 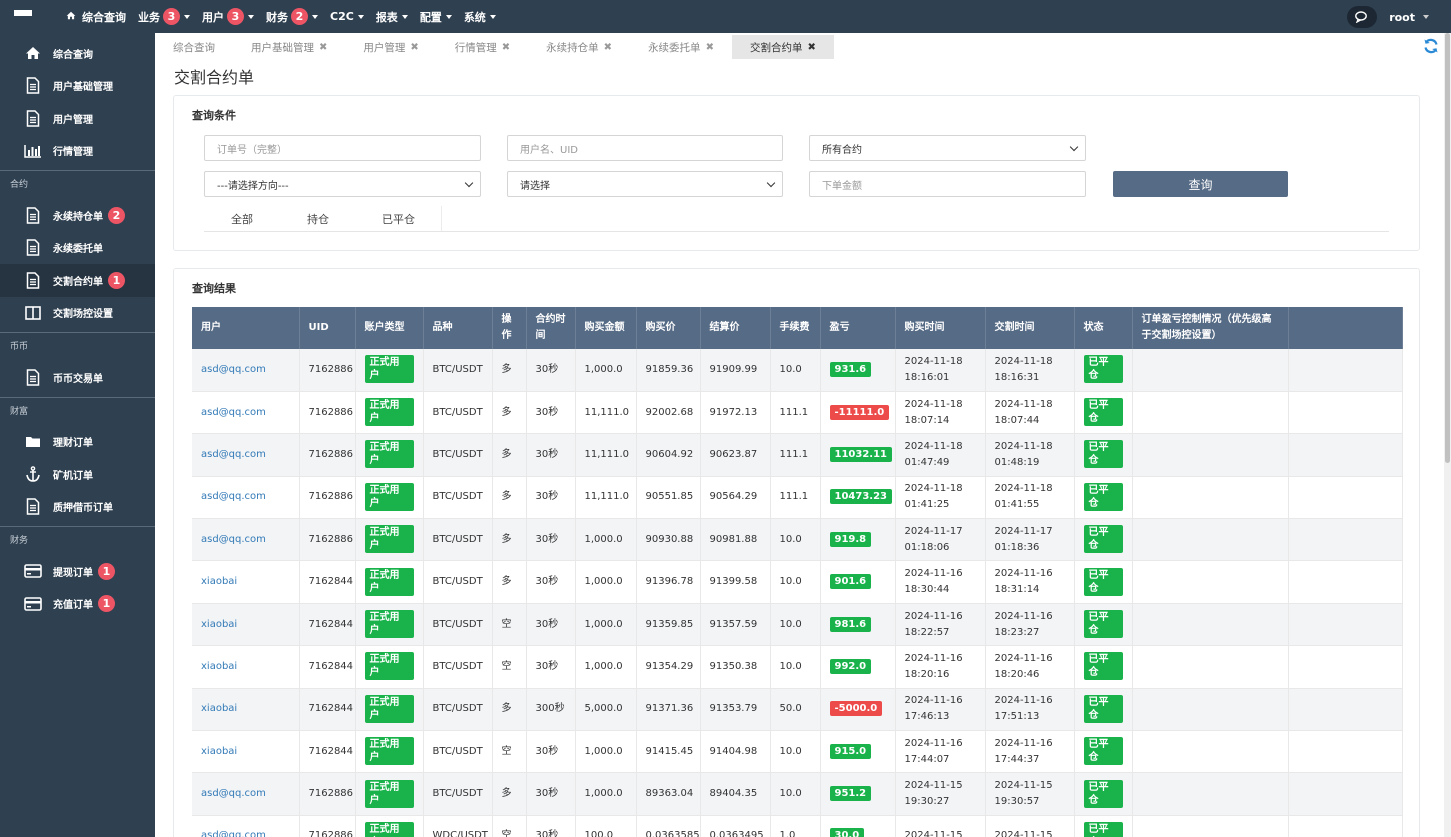 What do you see at coordinates (347, 16) in the screenshot?
I see `topnav-item-4: C2C` at bounding box center [347, 16].